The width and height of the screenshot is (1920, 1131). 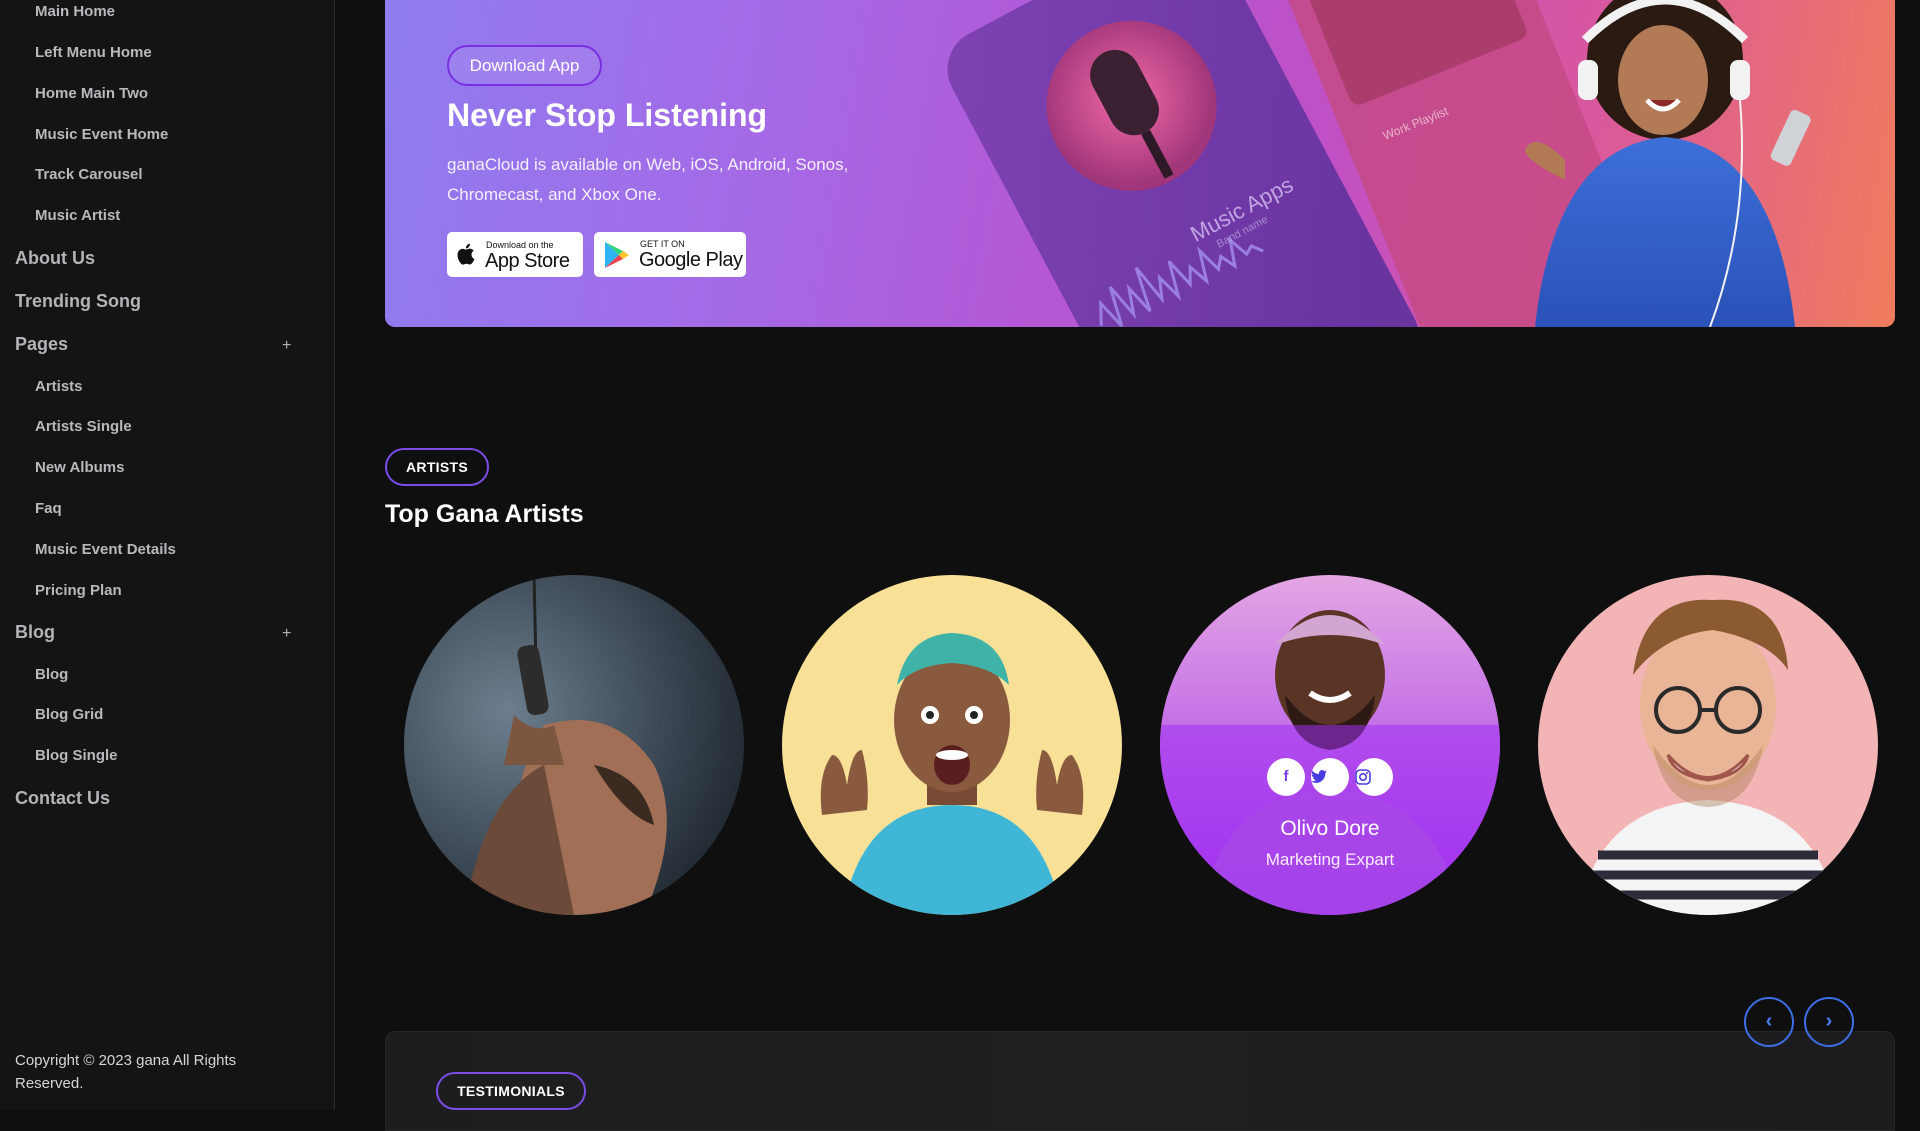 I want to click on blog-expand-icon: +, so click(x=286, y=634).